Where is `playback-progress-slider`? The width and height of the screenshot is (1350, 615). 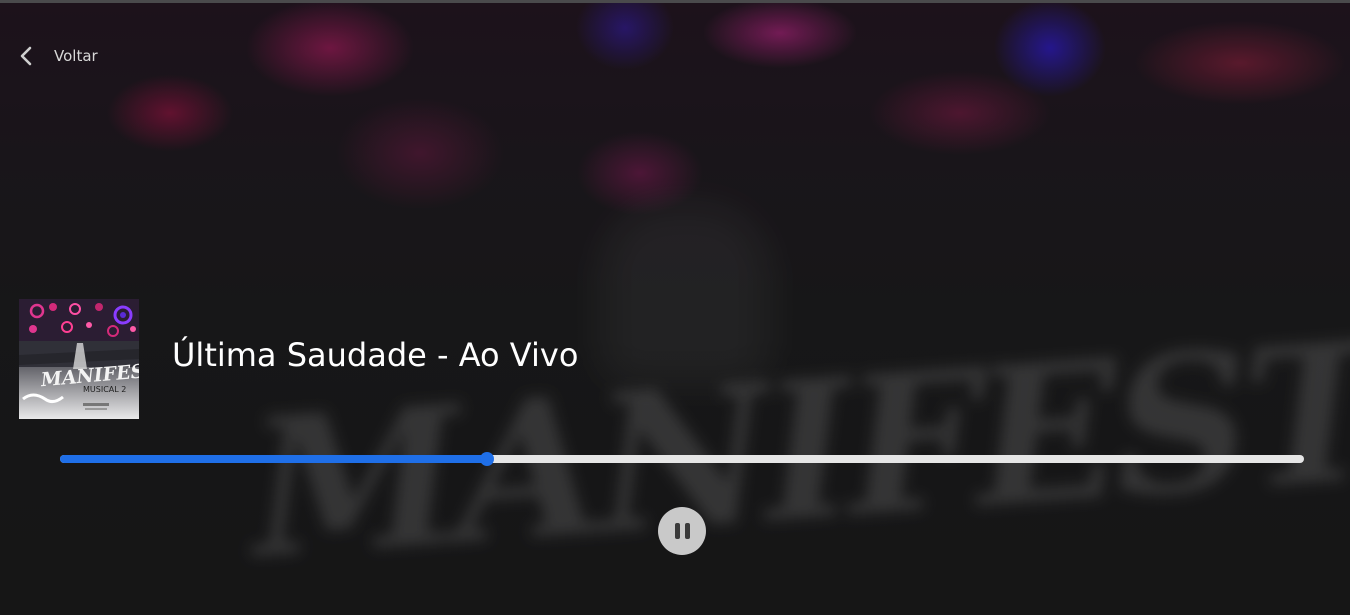
playback-progress-slider is located at coordinates (682, 459).